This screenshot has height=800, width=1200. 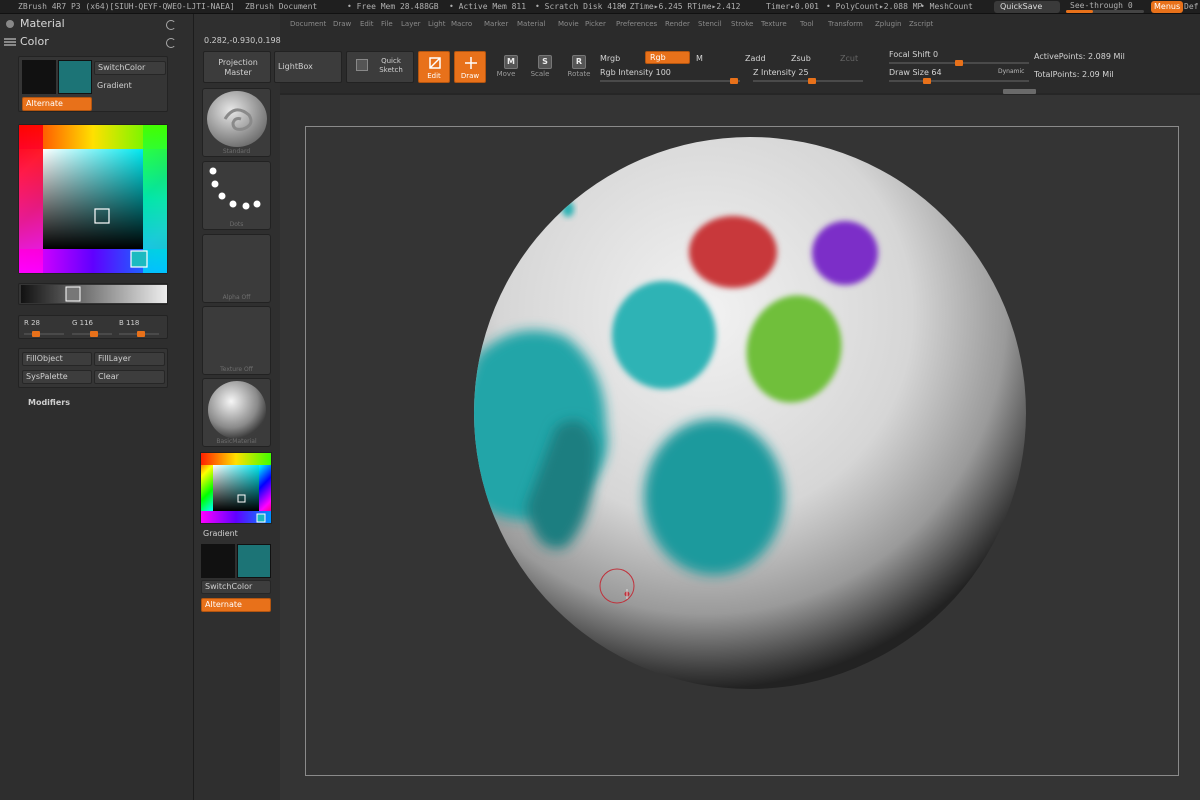 What do you see at coordinates (254, 561) in the screenshot?
I see `mini-secondary-swatch` at bounding box center [254, 561].